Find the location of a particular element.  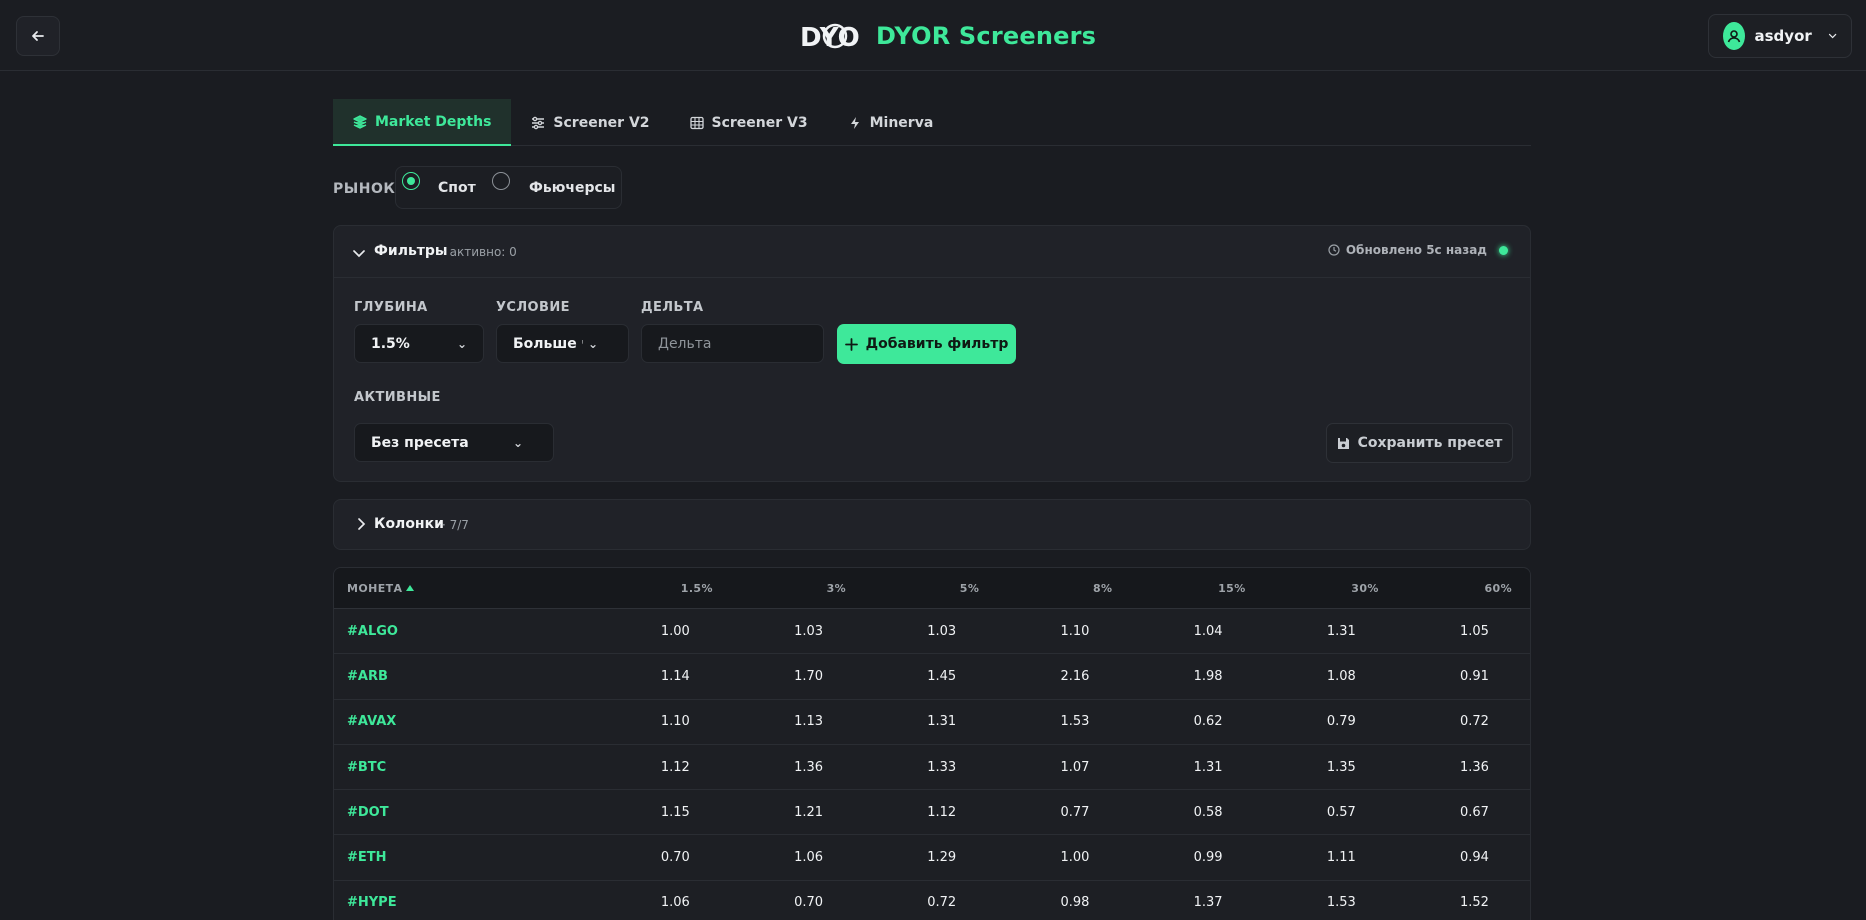

coin-link: #ETH is located at coordinates (466, 857).